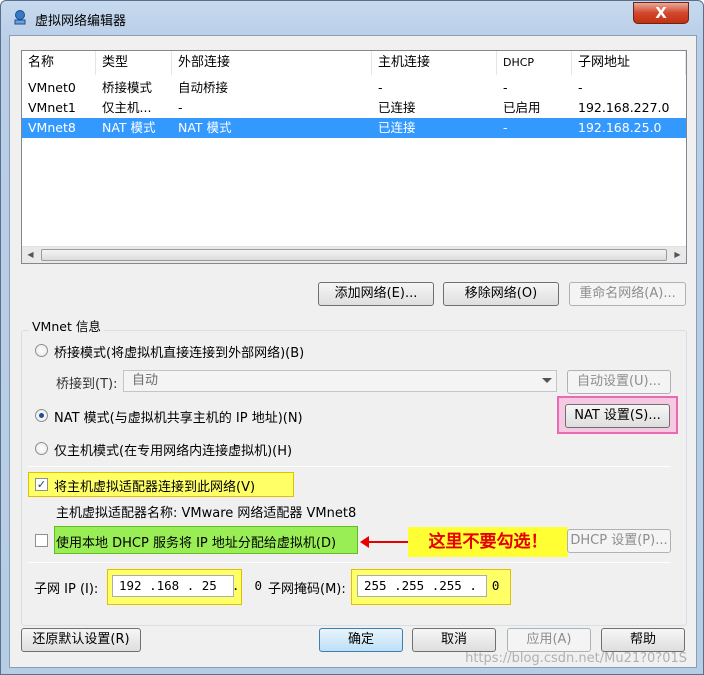 The width and height of the screenshot is (704, 675). I want to click on list-header: 名称 类型 外部连接 主机连接 DHCP 子网地址, so click(354, 63).